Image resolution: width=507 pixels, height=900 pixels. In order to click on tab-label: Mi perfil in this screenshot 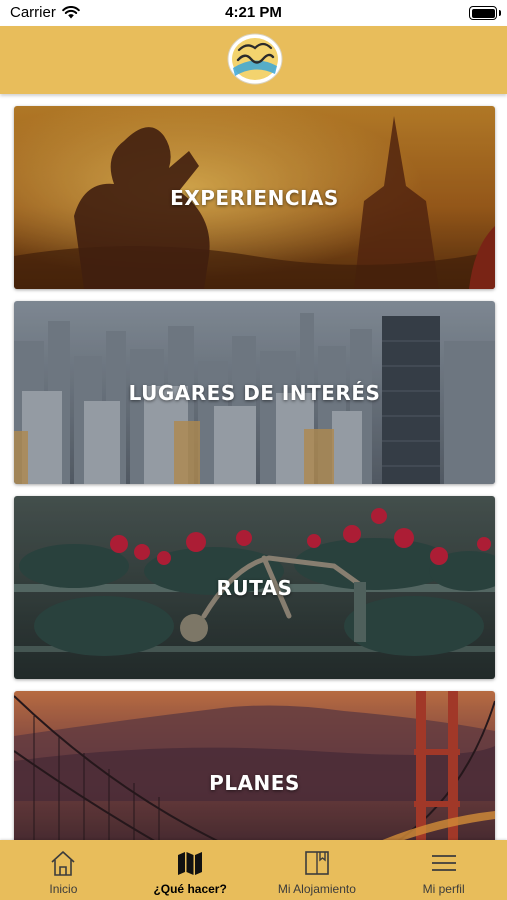, I will do `click(443, 889)`.